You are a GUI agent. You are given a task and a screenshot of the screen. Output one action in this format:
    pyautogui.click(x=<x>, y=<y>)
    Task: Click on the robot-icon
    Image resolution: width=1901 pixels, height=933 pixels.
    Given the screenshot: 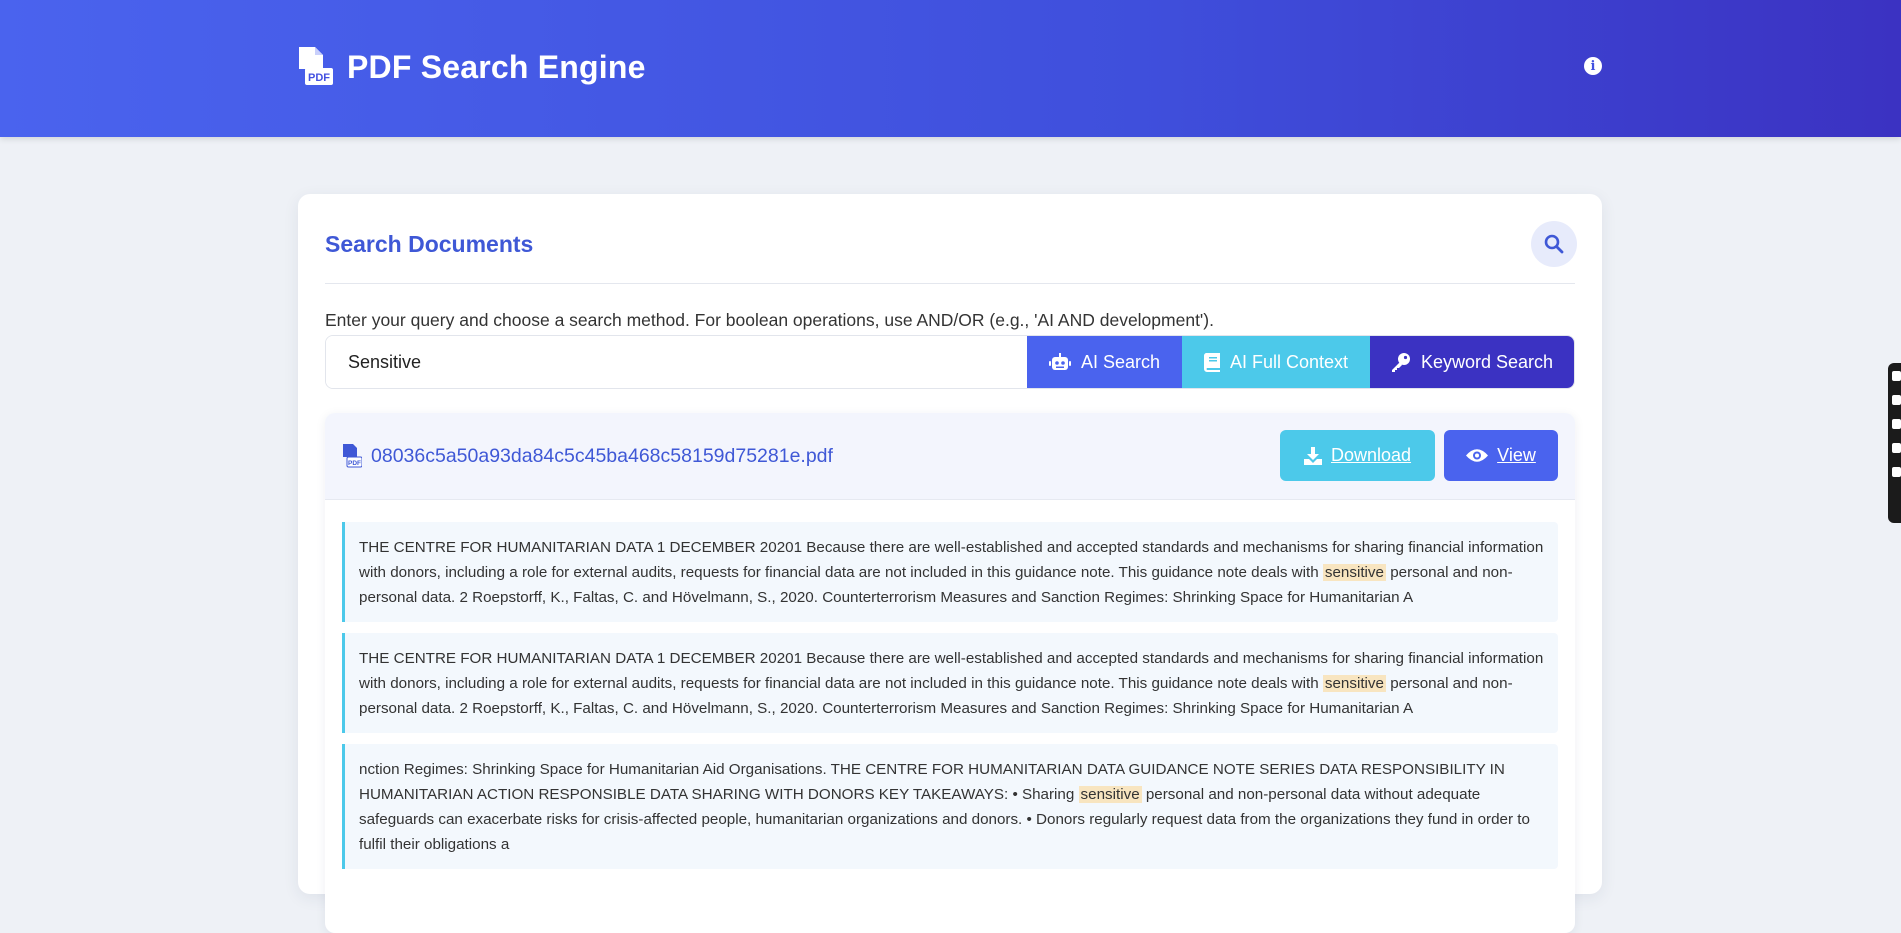 What is the action you would take?
    pyautogui.click(x=1059, y=361)
    